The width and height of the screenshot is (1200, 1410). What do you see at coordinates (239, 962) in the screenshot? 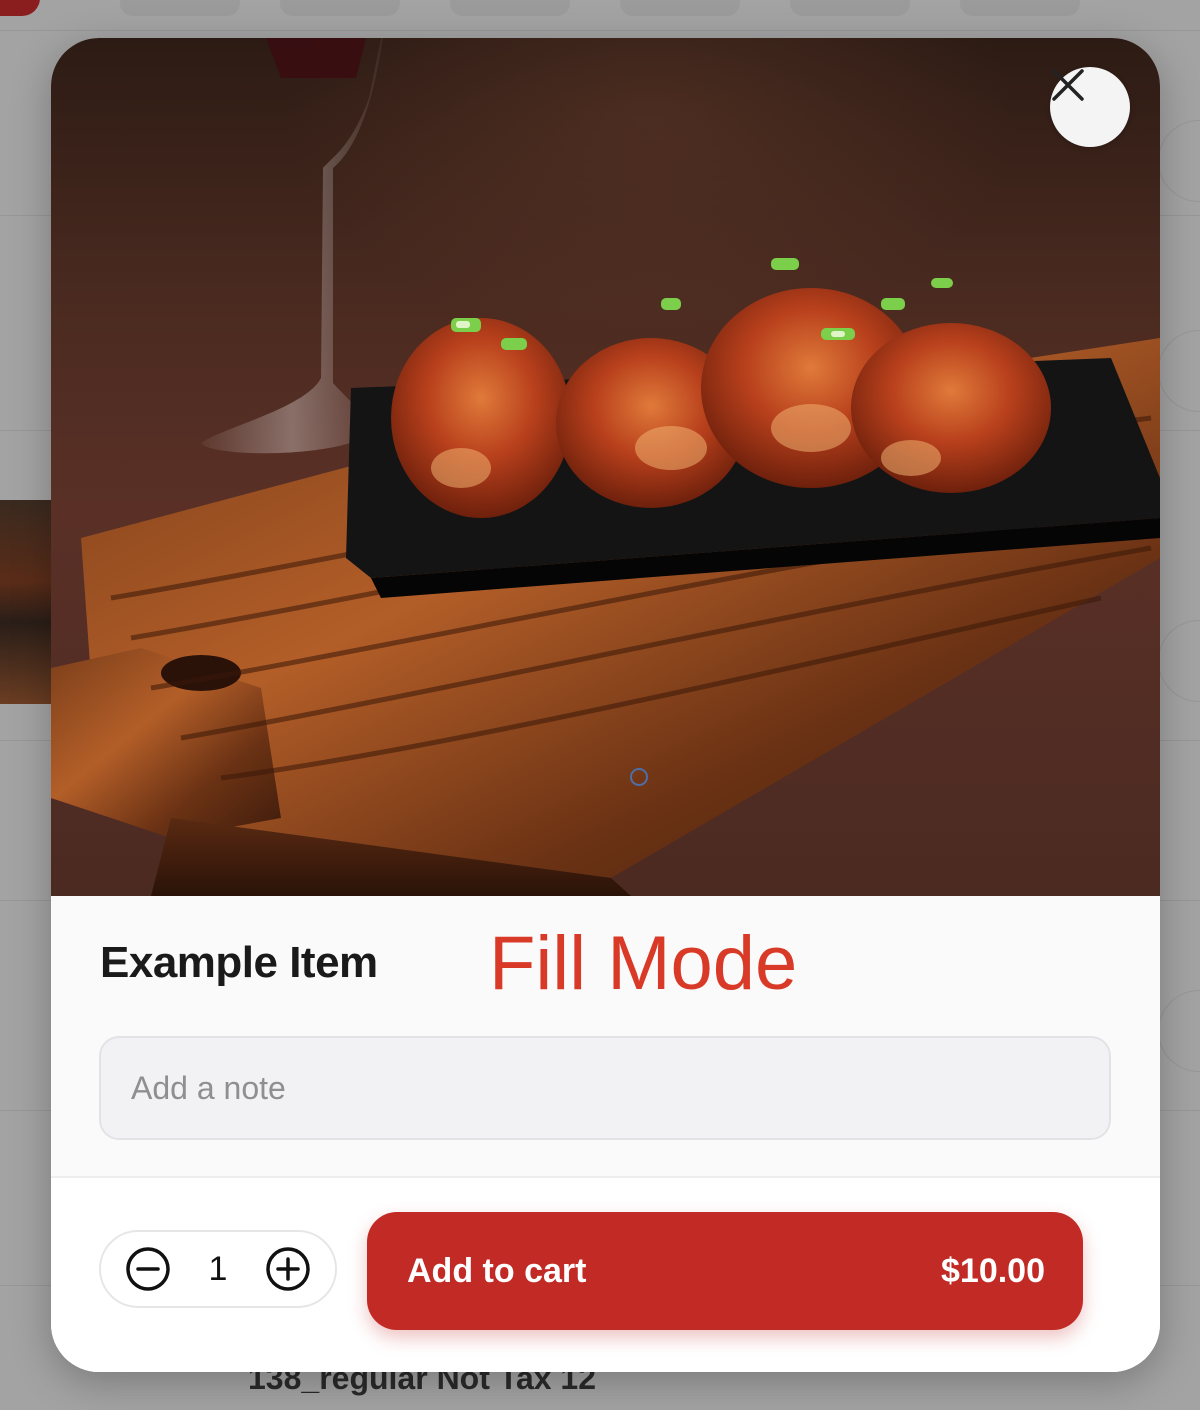
I see `item-title: Example Item` at bounding box center [239, 962].